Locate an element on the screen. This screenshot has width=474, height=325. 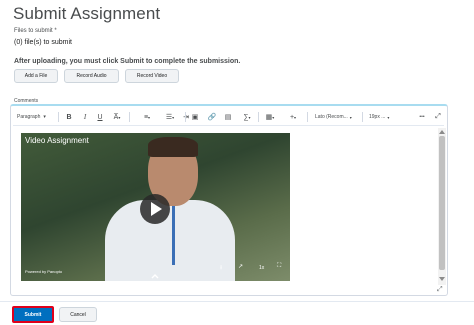
video-title: Video Assignment is located at coordinates (57, 140).